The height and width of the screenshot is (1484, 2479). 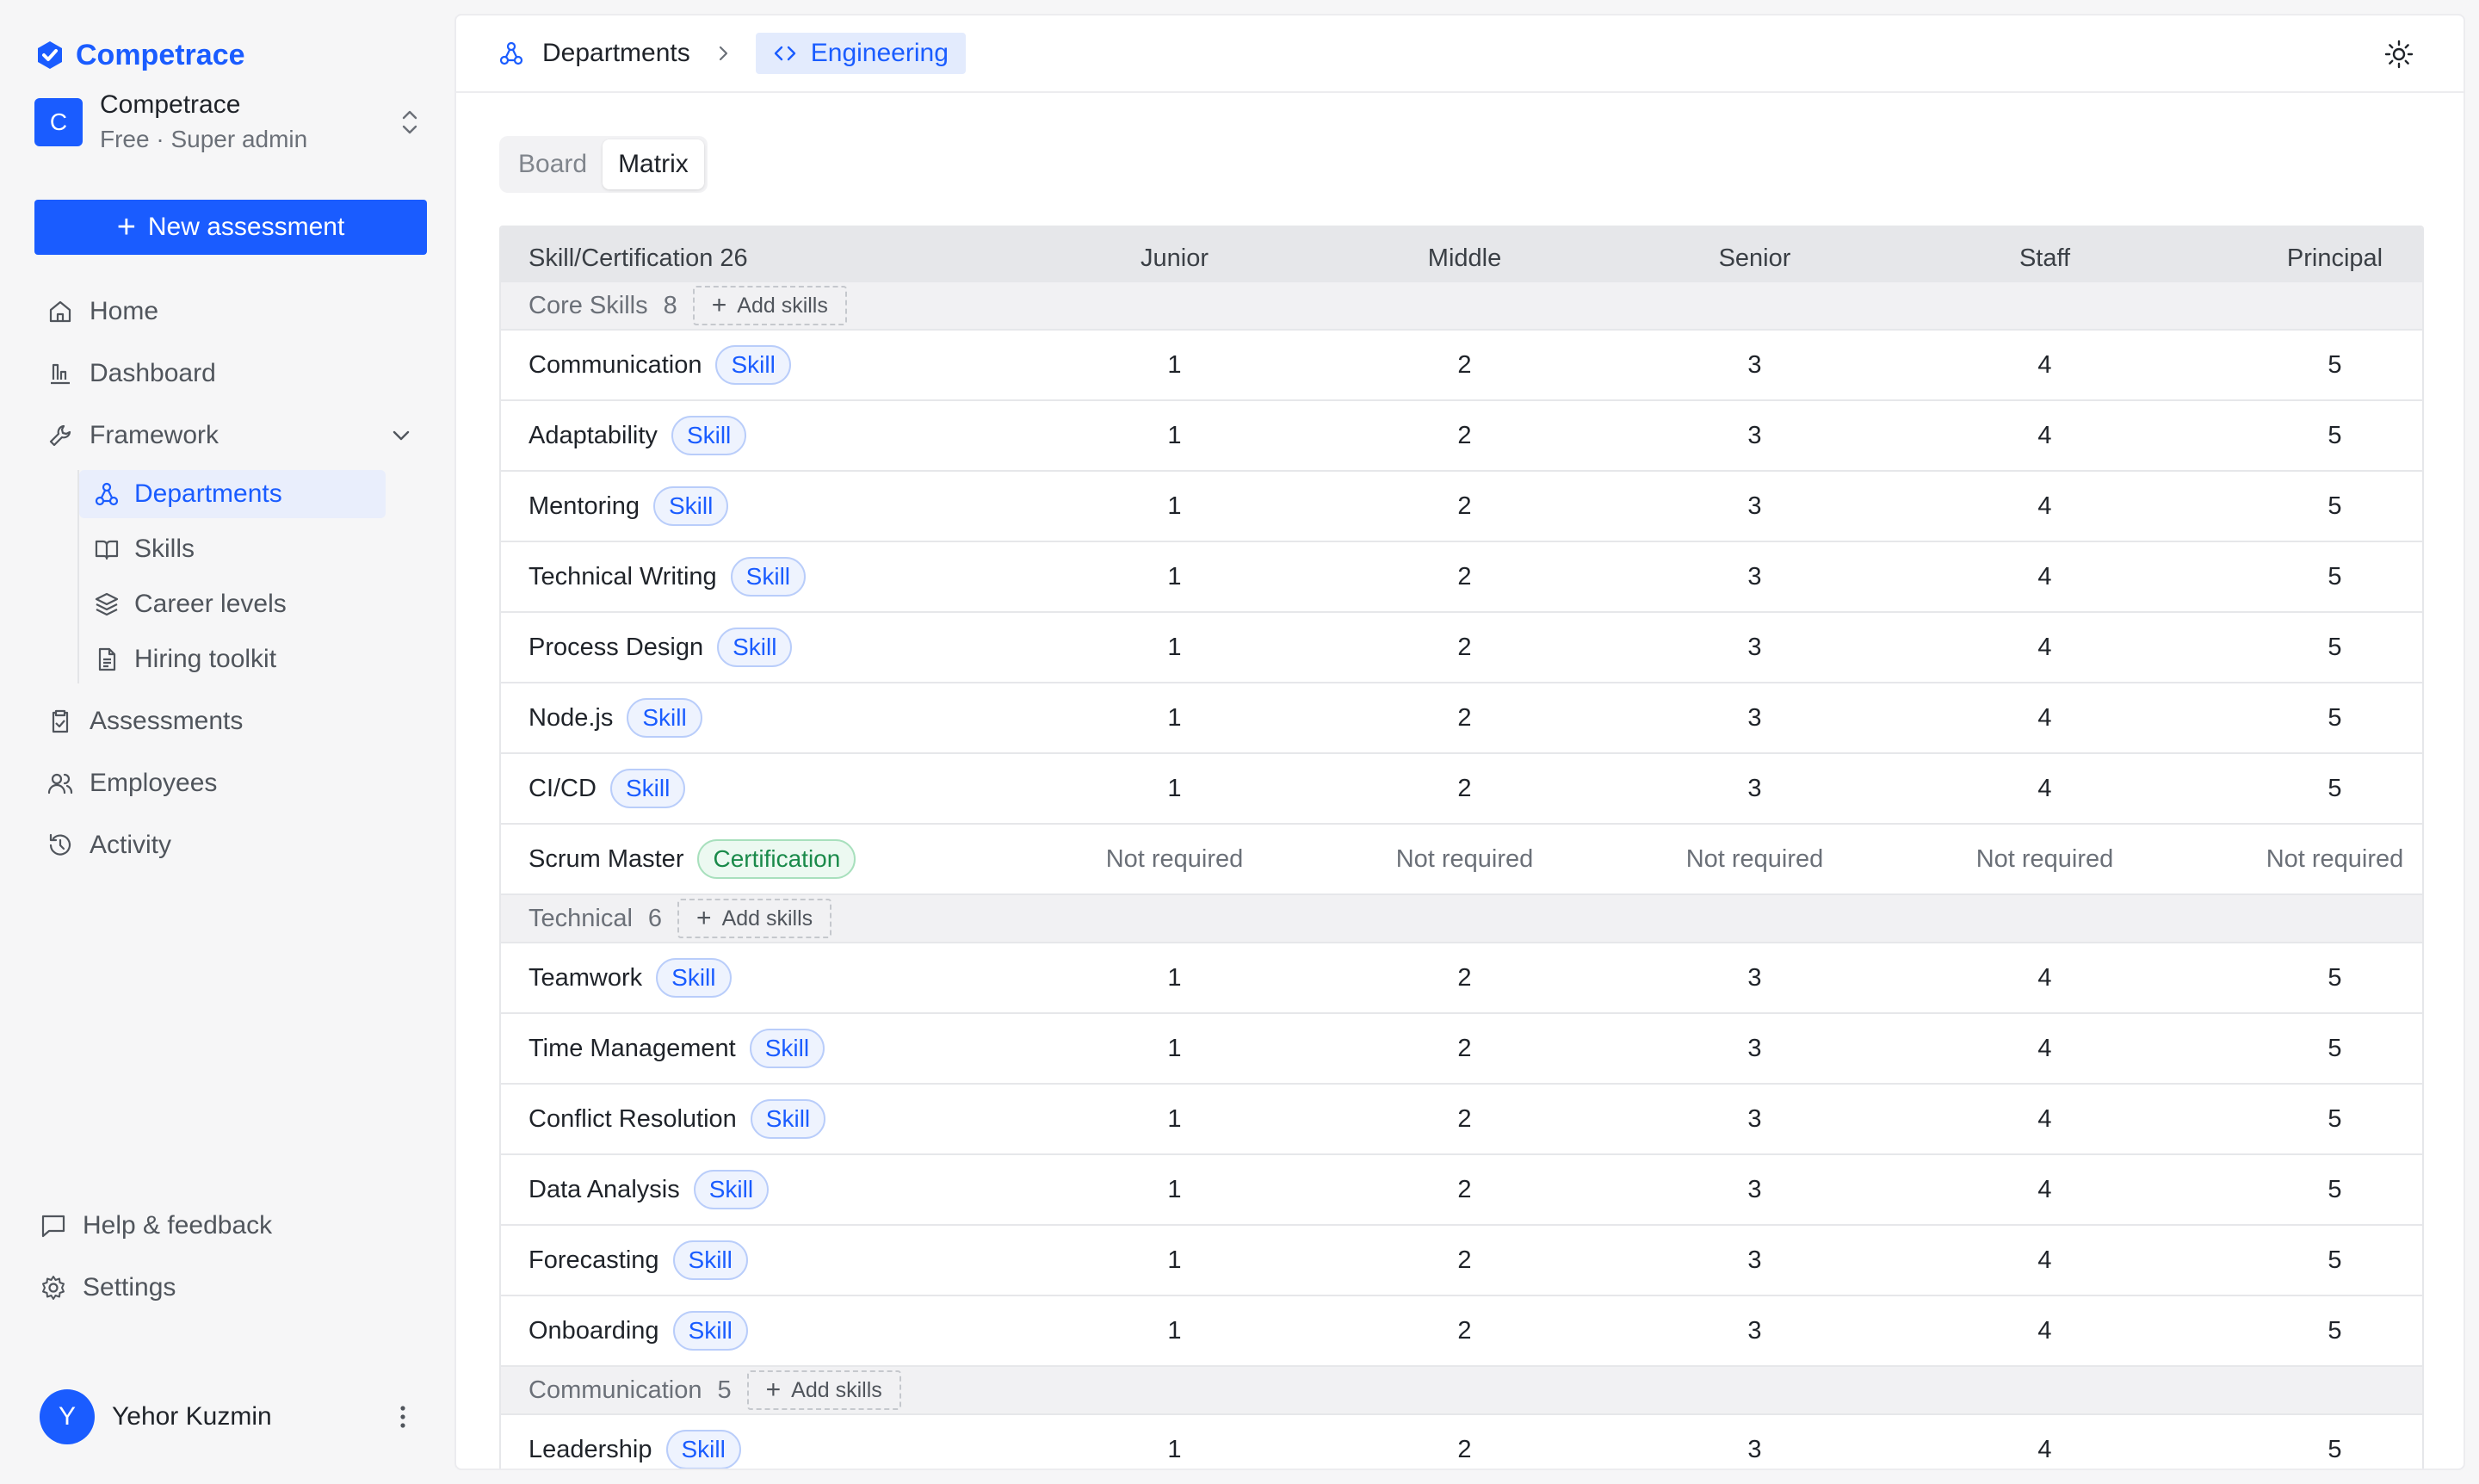 What do you see at coordinates (401, 436) in the screenshot?
I see `chevron-down-icon` at bounding box center [401, 436].